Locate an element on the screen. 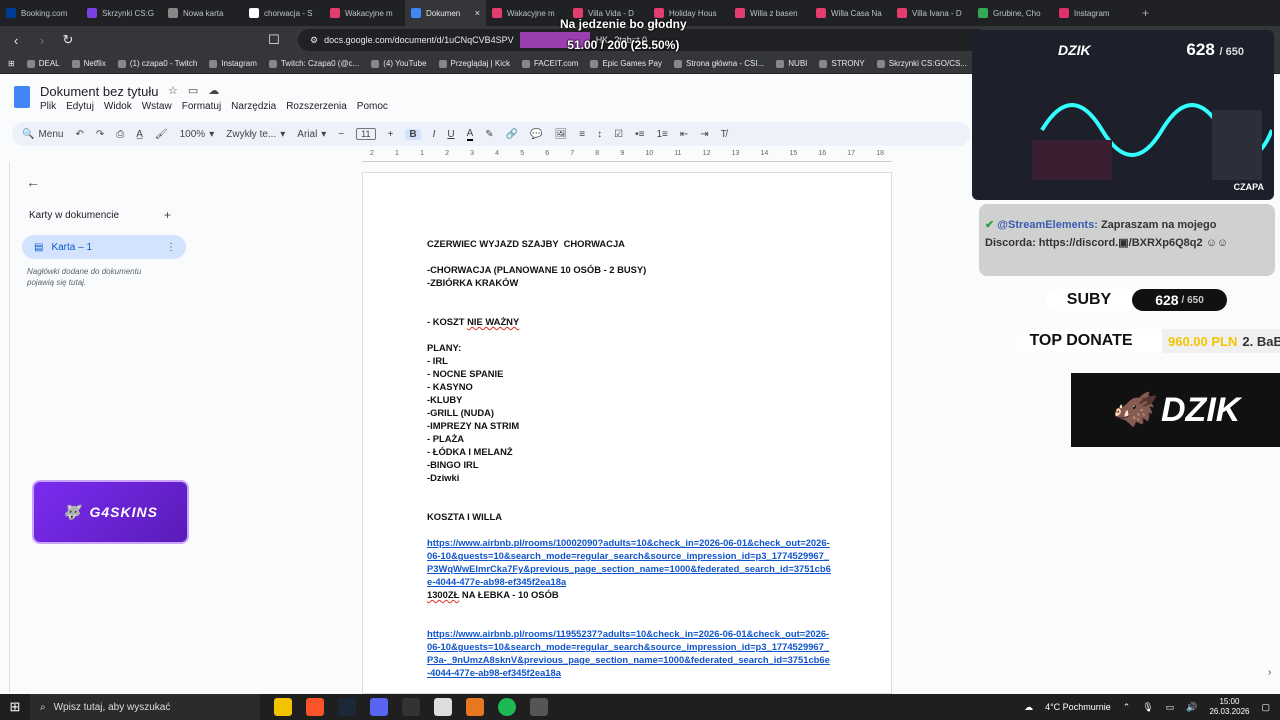  line-spacing-icon: ↕ is located at coordinates (599, 134).